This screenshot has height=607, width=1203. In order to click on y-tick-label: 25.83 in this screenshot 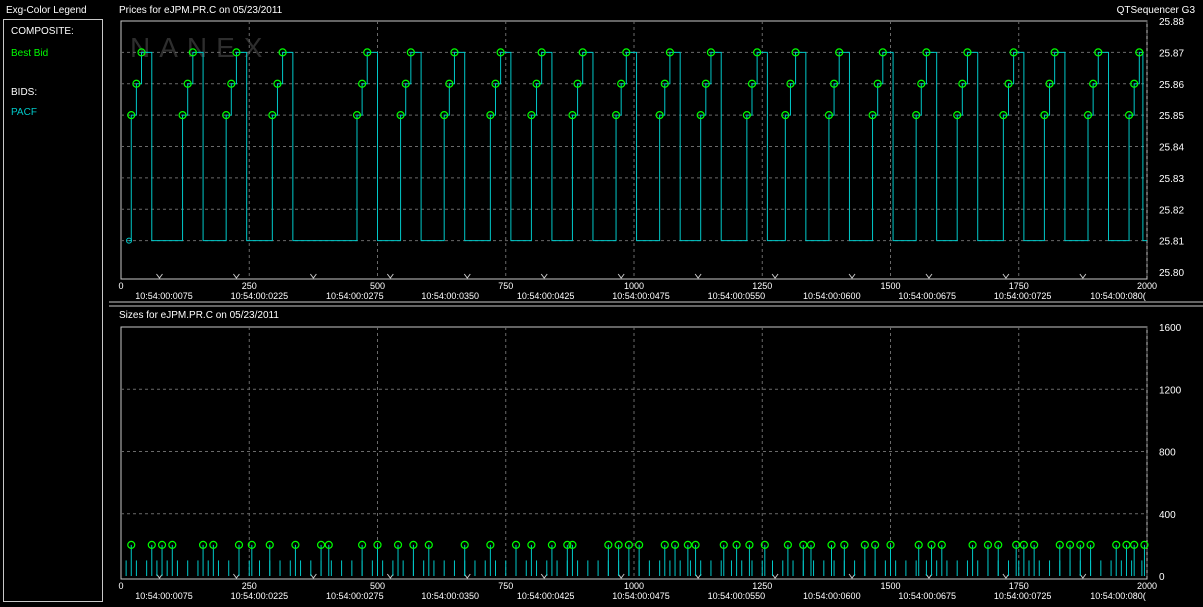, I will do `click(1171, 179)`.